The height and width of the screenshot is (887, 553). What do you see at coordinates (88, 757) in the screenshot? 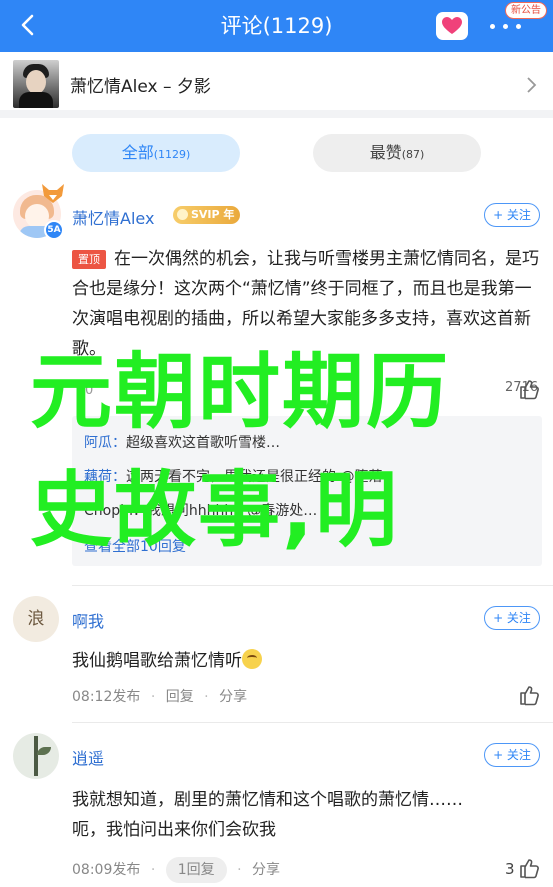
I see `comment-username: 逍遥` at bounding box center [88, 757].